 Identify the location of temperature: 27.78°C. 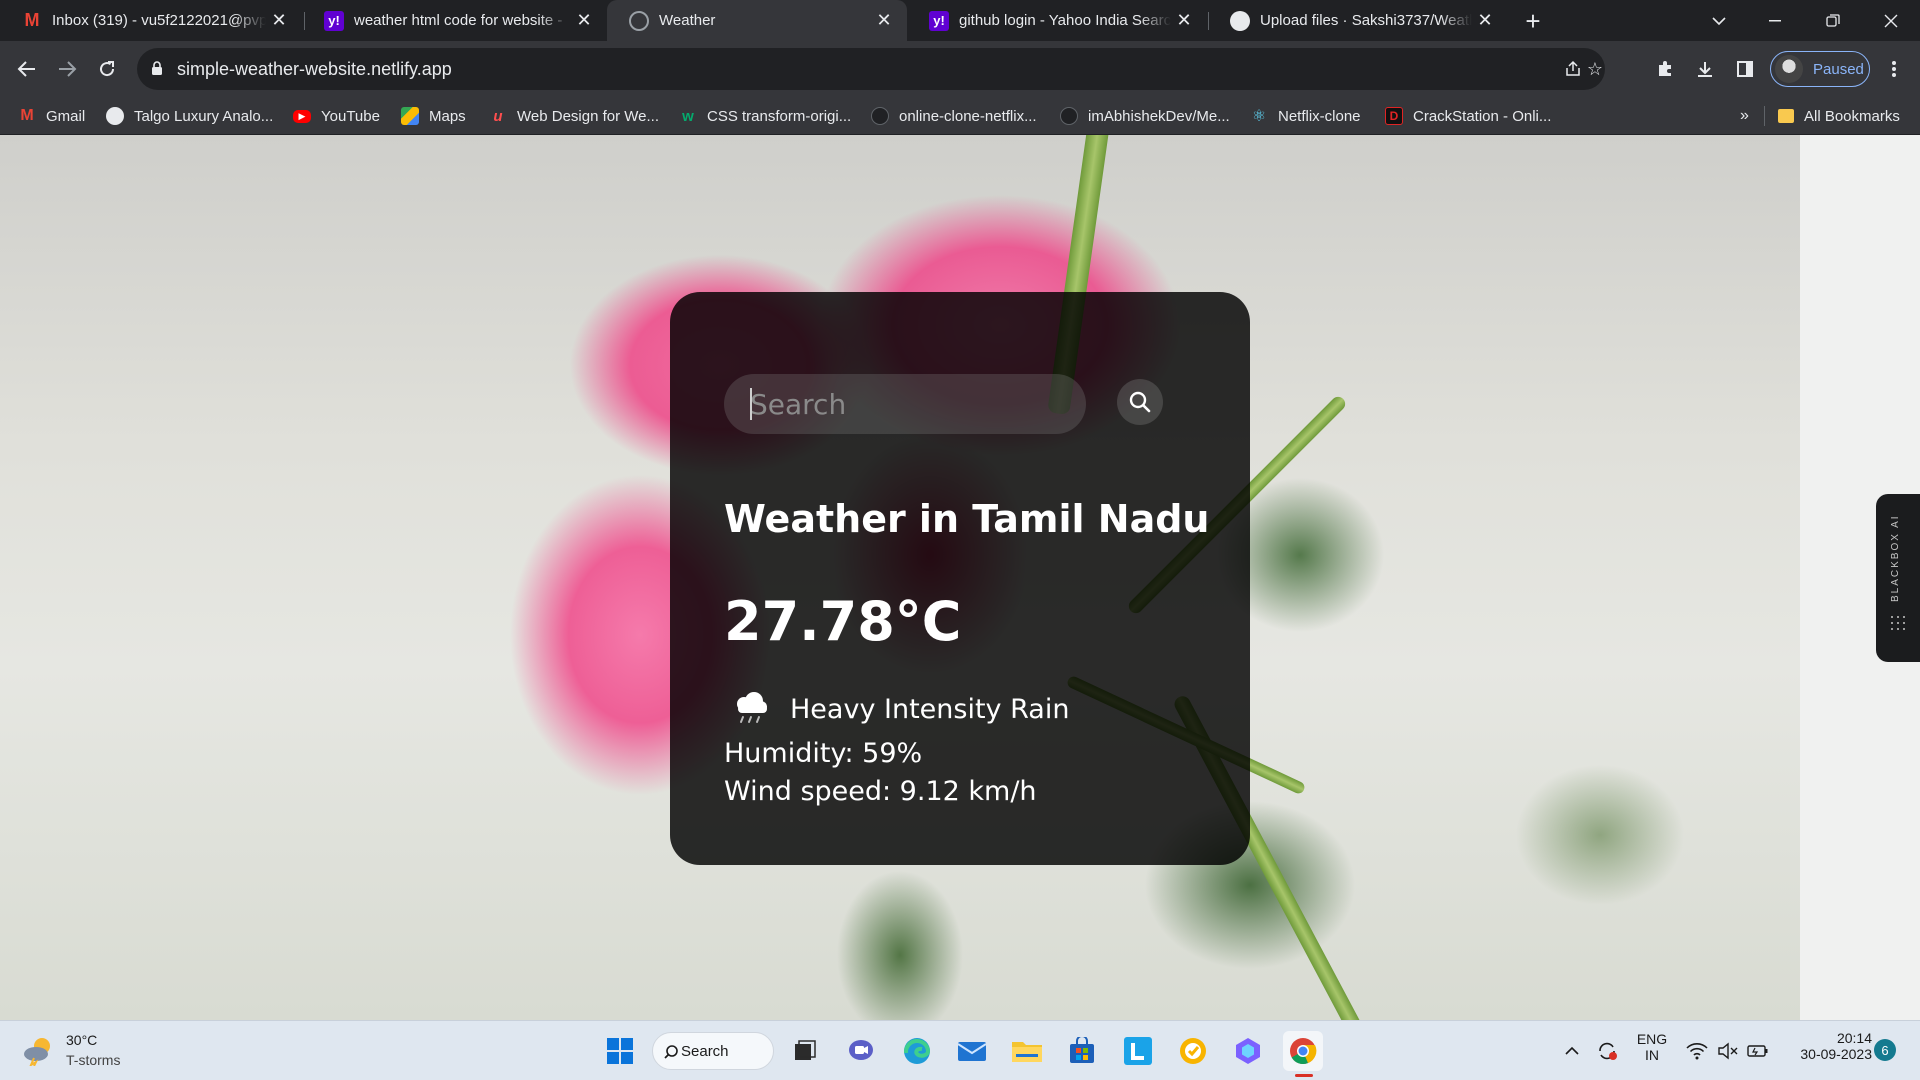
(843, 621).